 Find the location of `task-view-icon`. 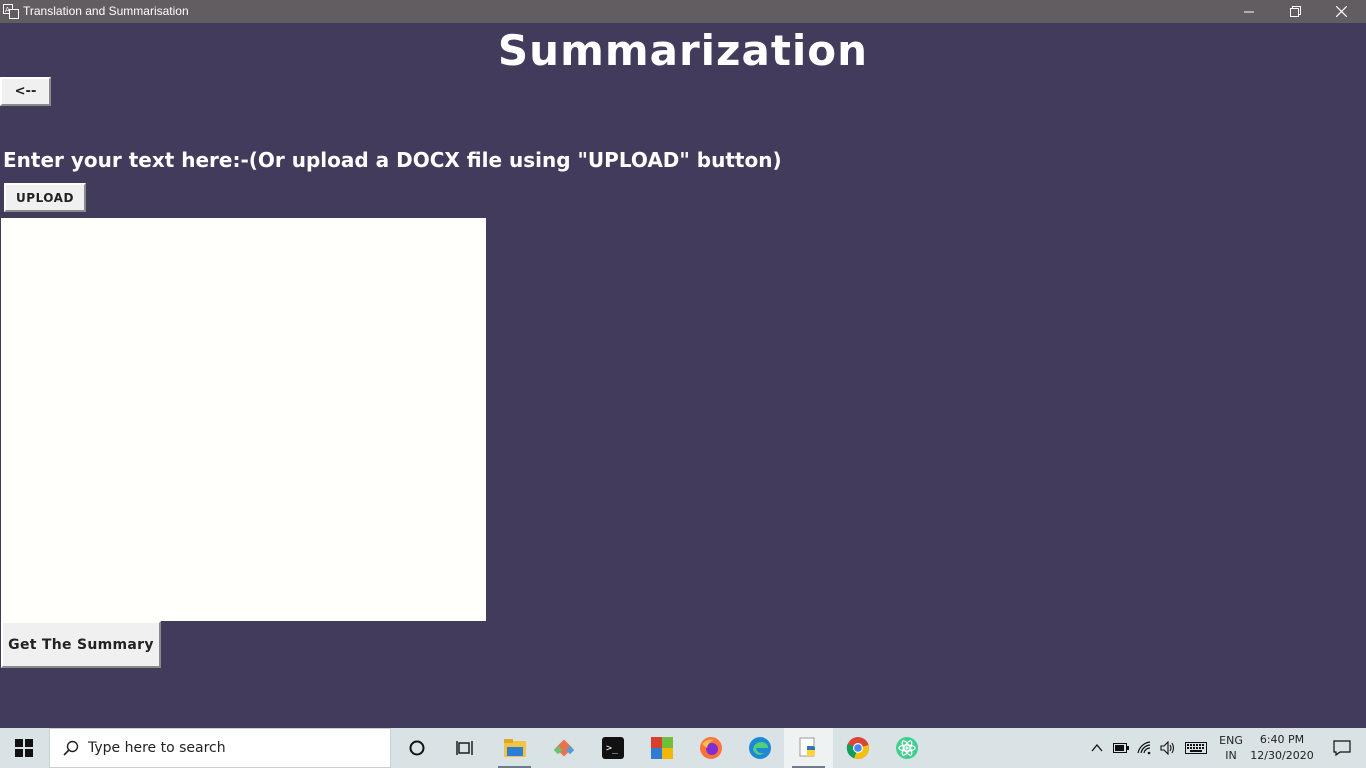

task-view-icon is located at coordinates (464, 748).